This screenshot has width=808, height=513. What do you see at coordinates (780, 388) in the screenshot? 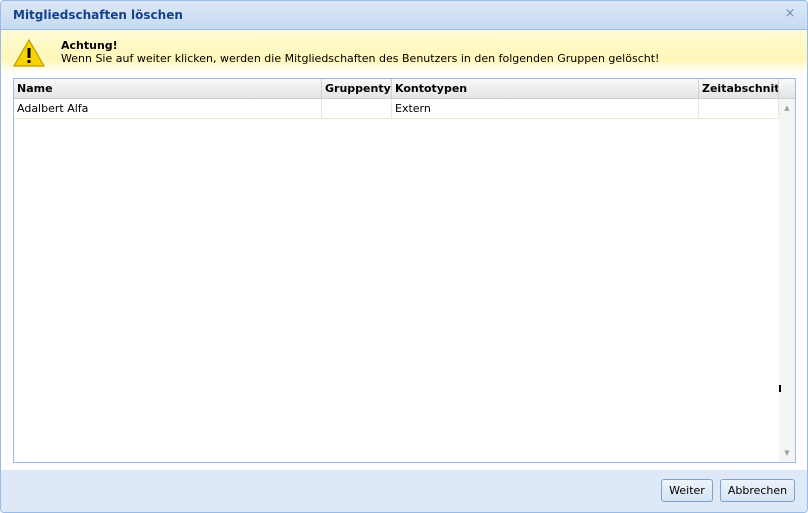
I see `scrollbar-thumb` at bounding box center [780, 388].